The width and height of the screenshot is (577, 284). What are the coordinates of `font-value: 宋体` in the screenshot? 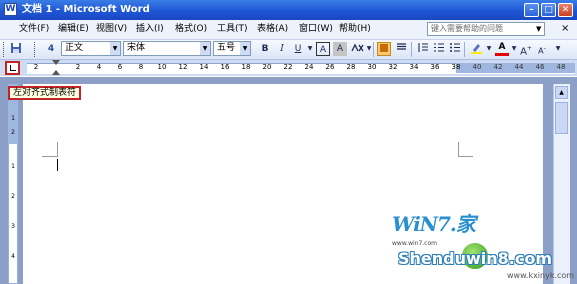 It's located at (136, 48).